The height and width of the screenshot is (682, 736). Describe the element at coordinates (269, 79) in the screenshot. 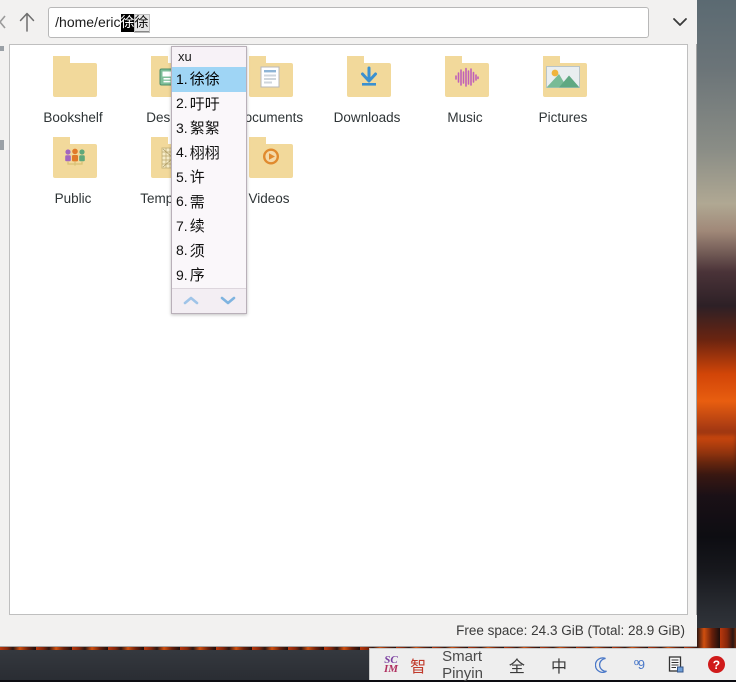

I see `folder-documents-icon` at that location.